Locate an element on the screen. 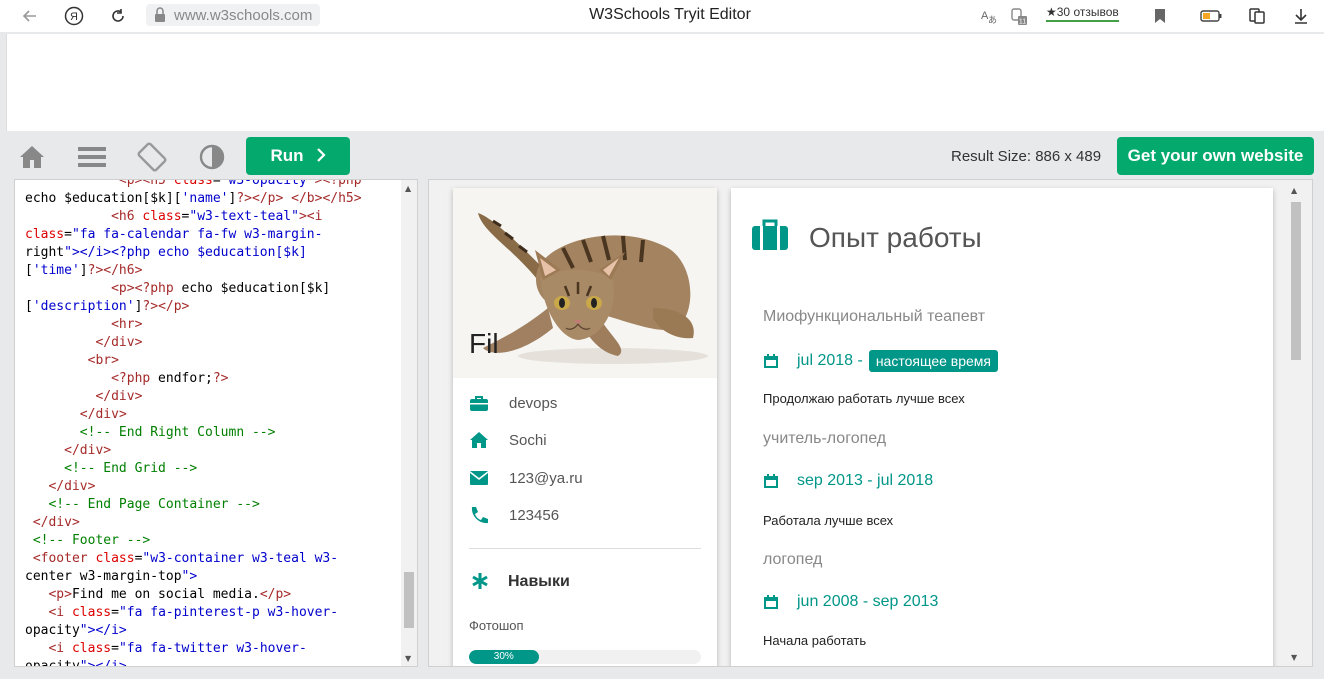  code-line: <p><?php echo $education[$k] is located at coordinates (211, 289).